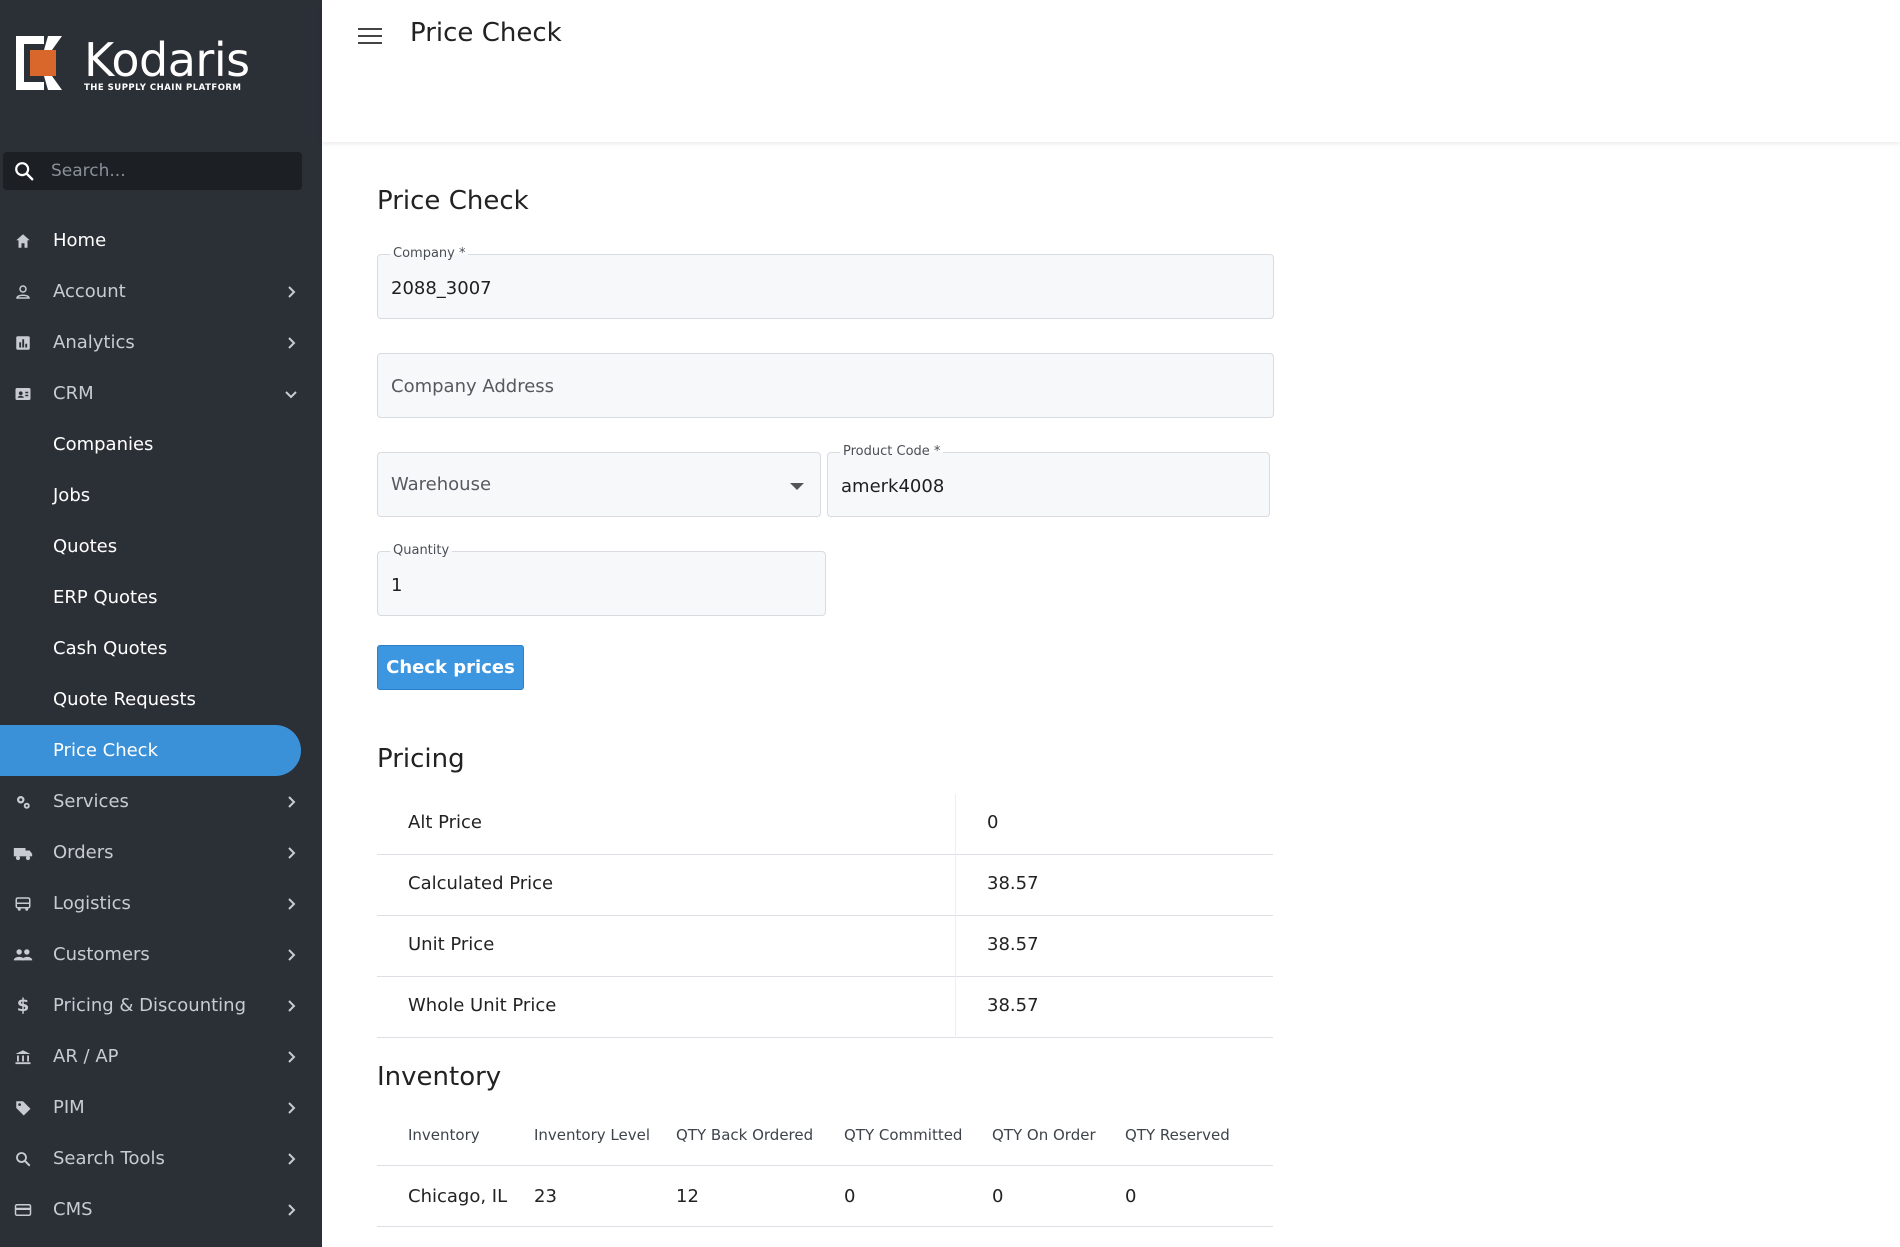 This screenshot has height=1247, width=1900. I want to click on table-row: Chicago, IL 23 12 0 0 0, so click(825, 1196).